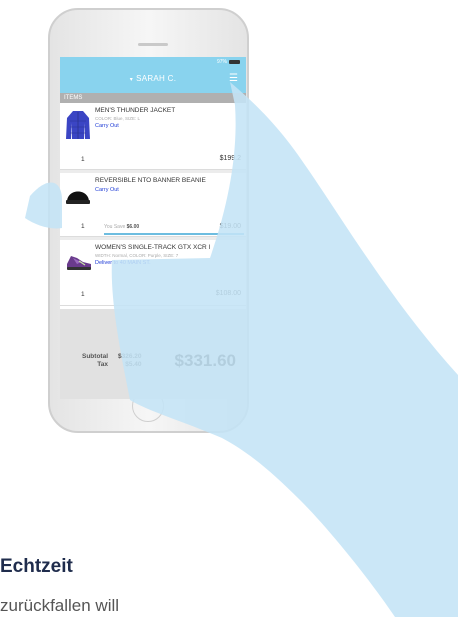  What do you see at coordinates (153, 62) in the screenshot?
I see `status-bar: 97%` at bounding box center [153, 62].